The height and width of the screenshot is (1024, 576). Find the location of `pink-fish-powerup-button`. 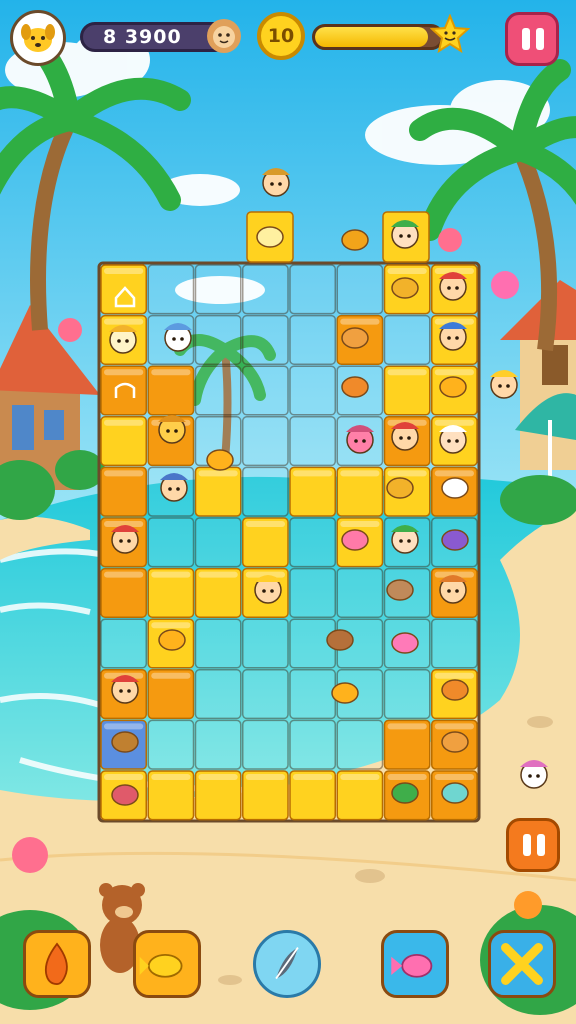

pink-fish-powerup-button is located at coordinates (415, 964).